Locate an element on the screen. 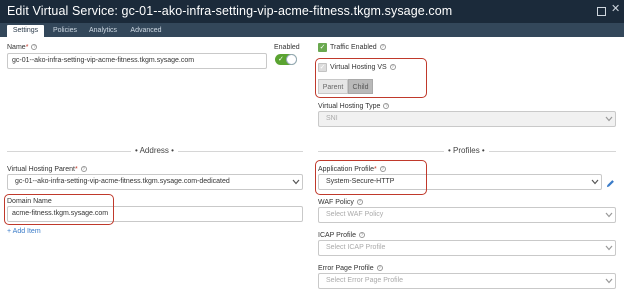 This screenshot has height=297, width=624. virtual-hosting-vs-label: Virtual Hosting VS? is located at coordinates (363, 67).